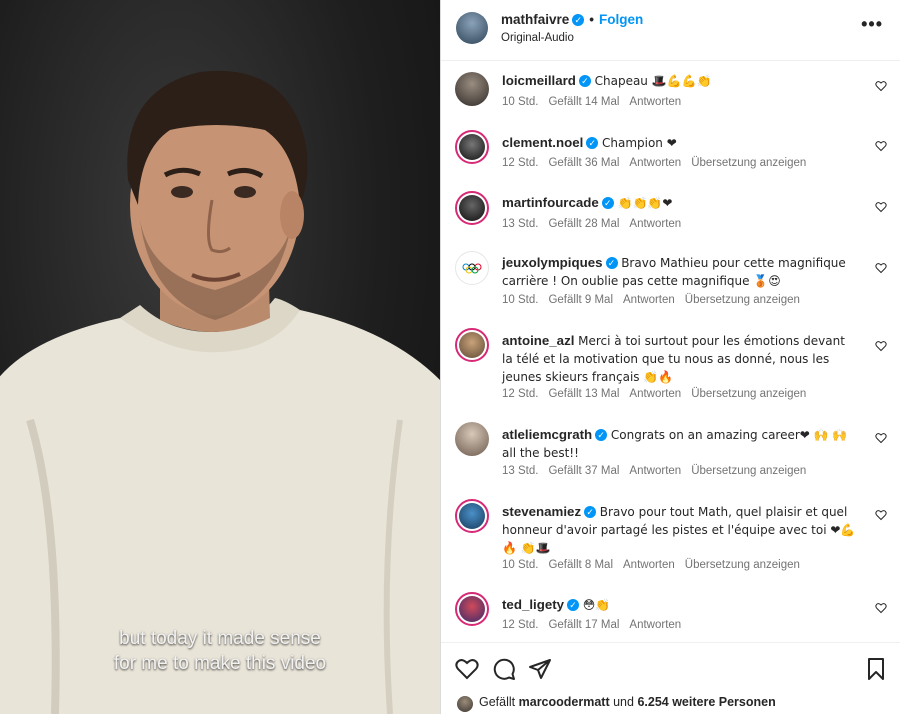 The height and width of the screenshot is (715, 900). I want to click on comment-likes: Gefällt 8 Mal, so click(580, 565).